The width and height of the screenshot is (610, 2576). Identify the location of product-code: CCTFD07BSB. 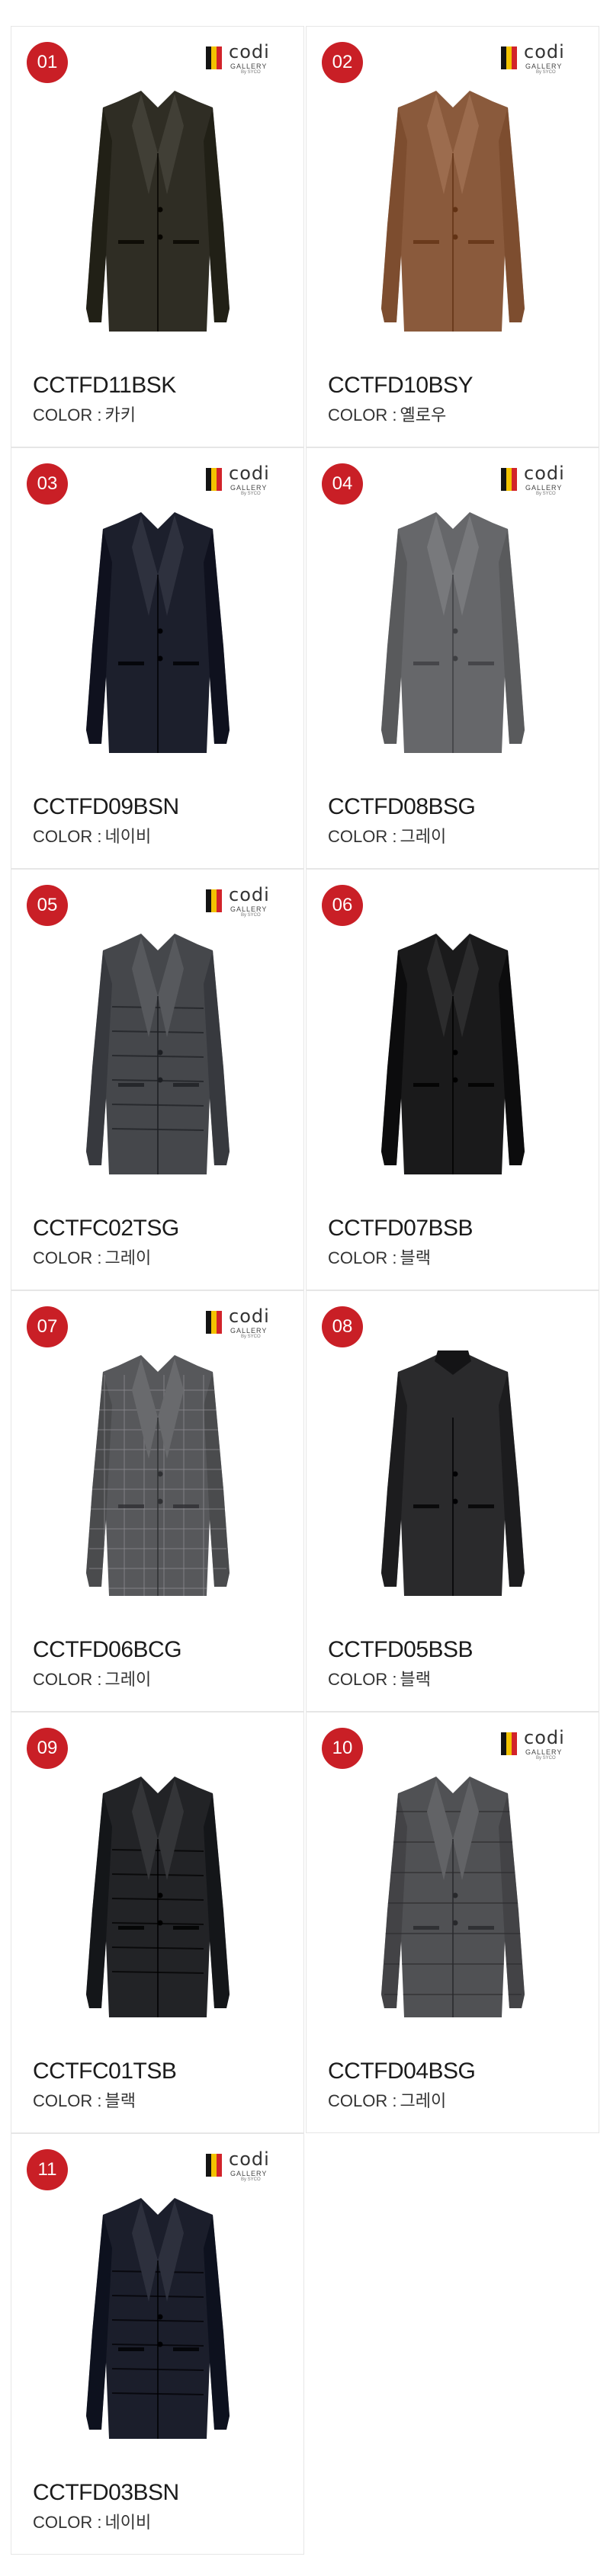
(401, 1228).